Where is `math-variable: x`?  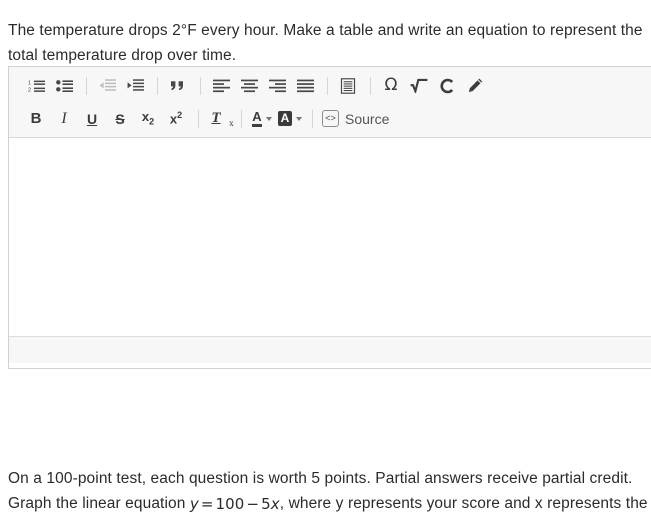 math-variable: x is located at coordinates (275, 503).